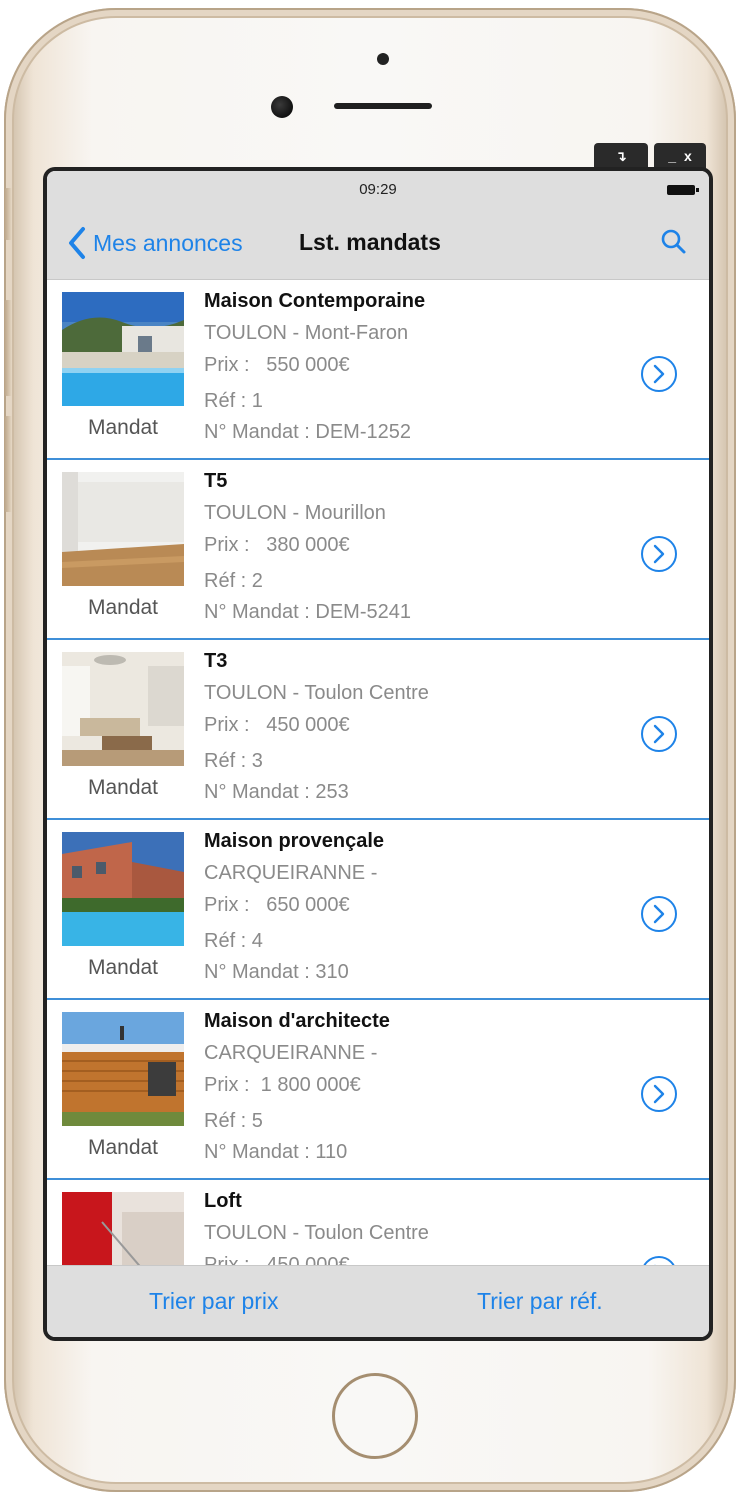 This screenshot has width=739, height=1495. What do you see at coordinates (294, 841) in the screenshot?
I see `listing-title: Maison provençale` at bounding box center [294, 841].